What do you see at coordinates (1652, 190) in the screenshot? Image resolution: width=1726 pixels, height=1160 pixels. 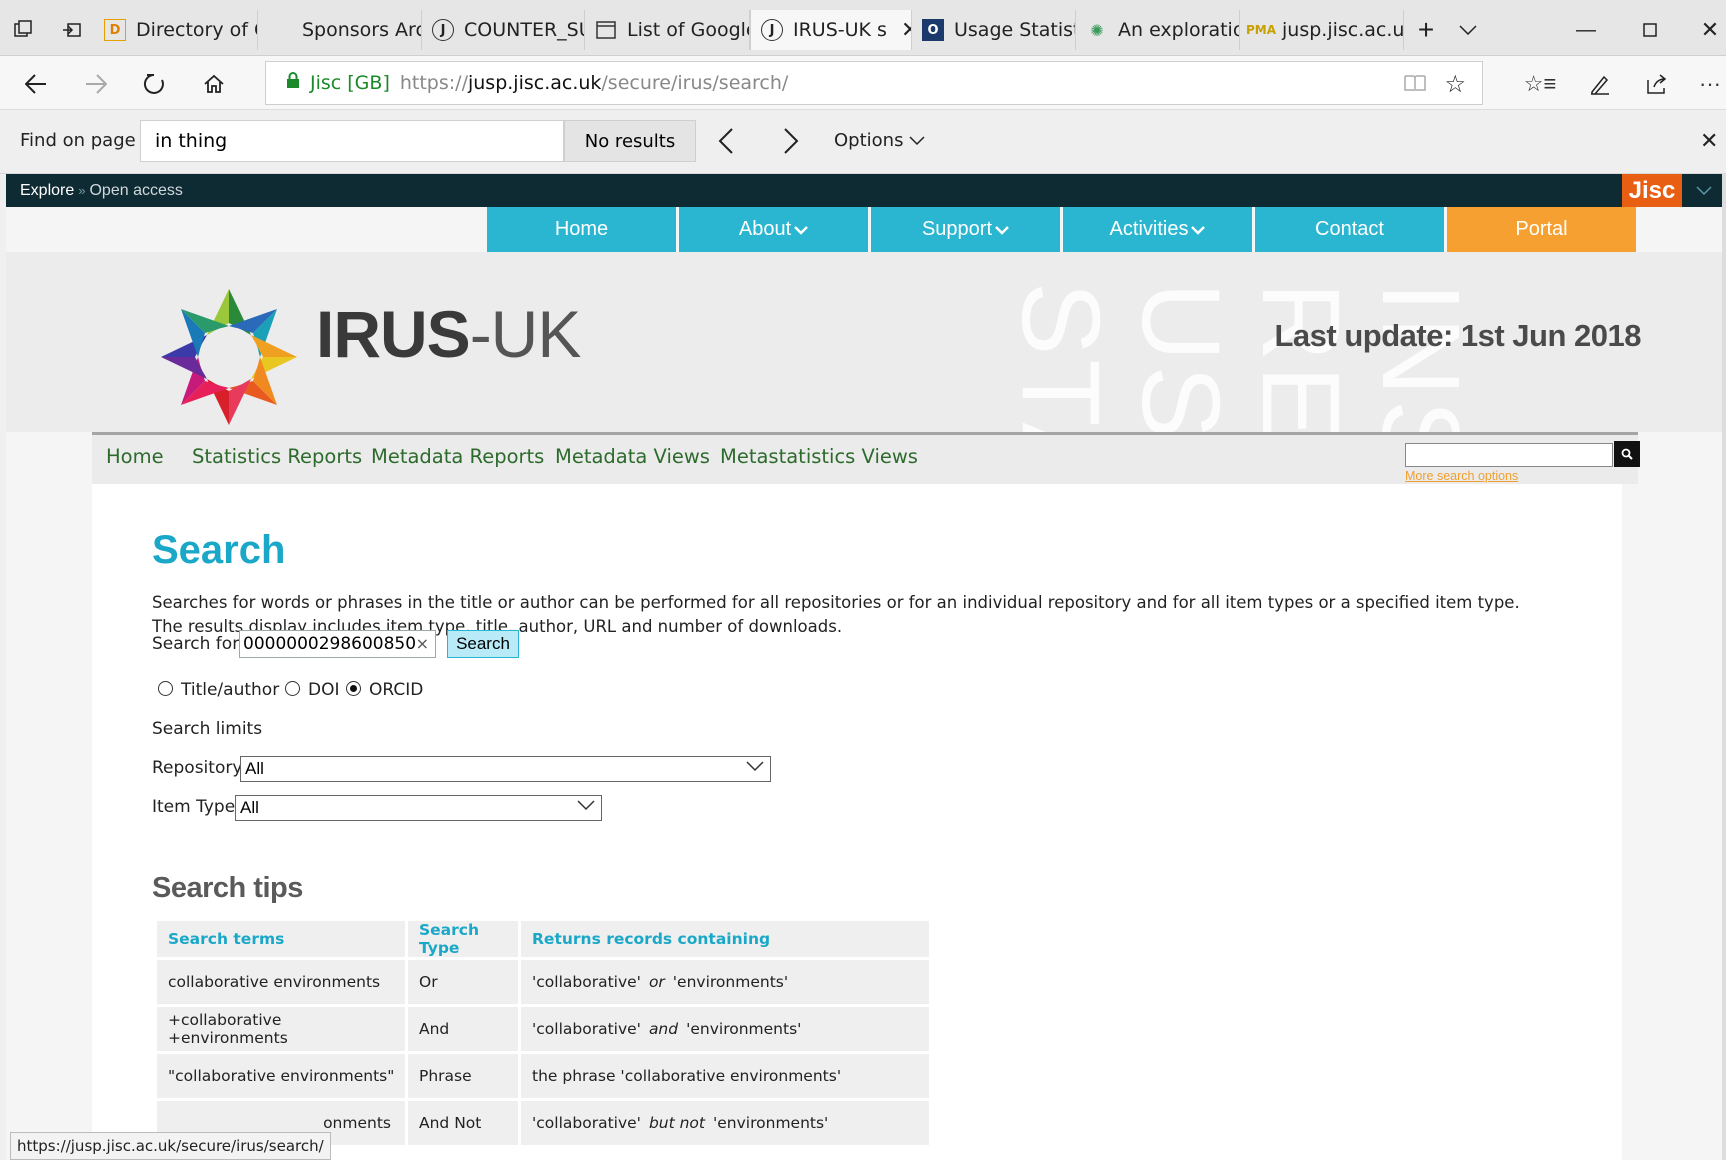 I see `jisc-logo: Jisc` at bounding box center [1652, 190].